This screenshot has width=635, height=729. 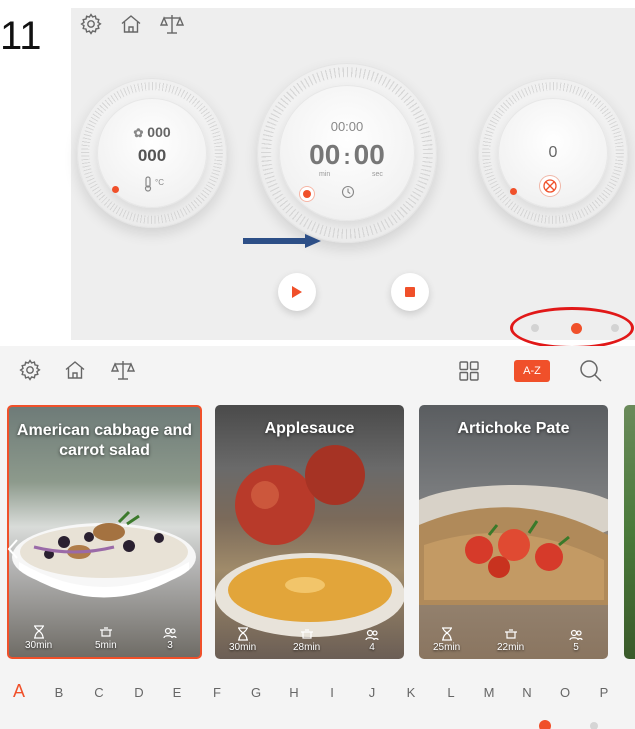 I want to click on speed-dial: 0, so click(x=553, y=153).